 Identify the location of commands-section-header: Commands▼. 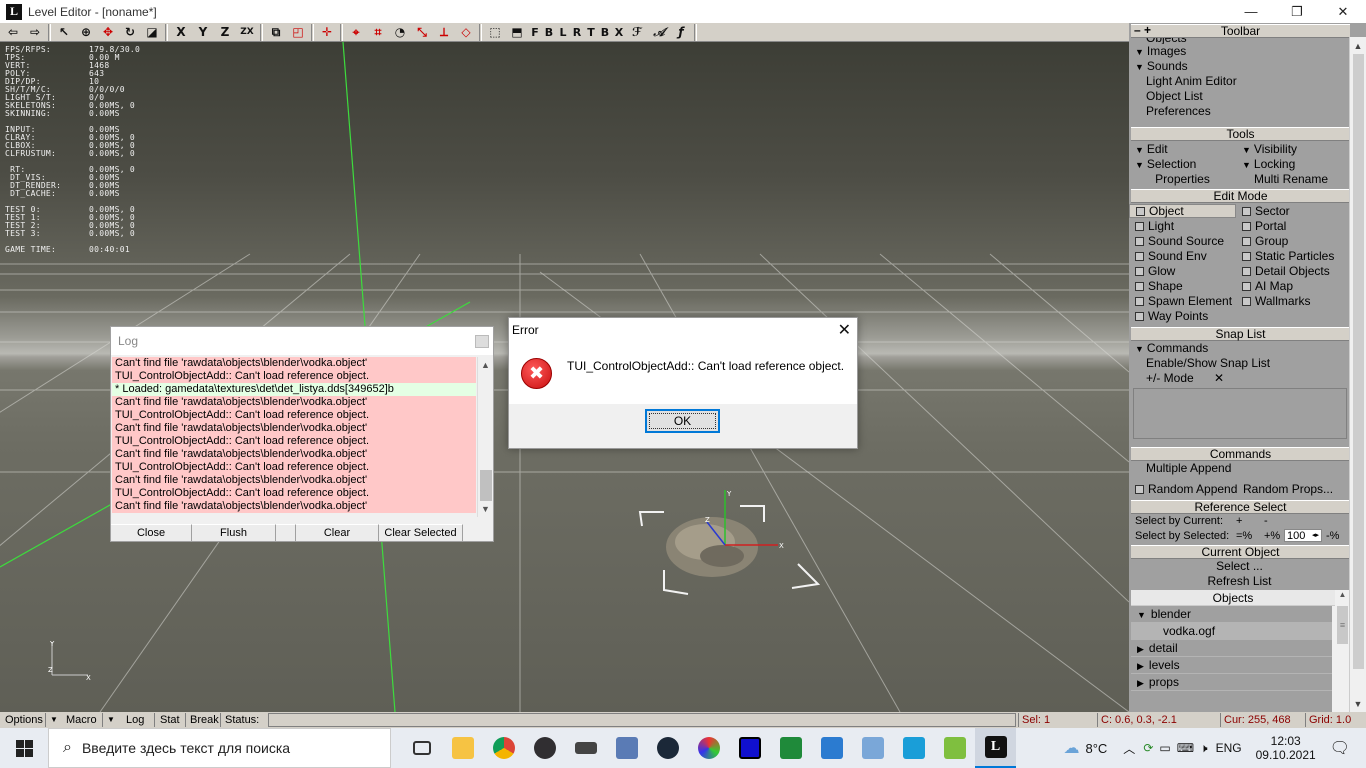
(1247, 454).